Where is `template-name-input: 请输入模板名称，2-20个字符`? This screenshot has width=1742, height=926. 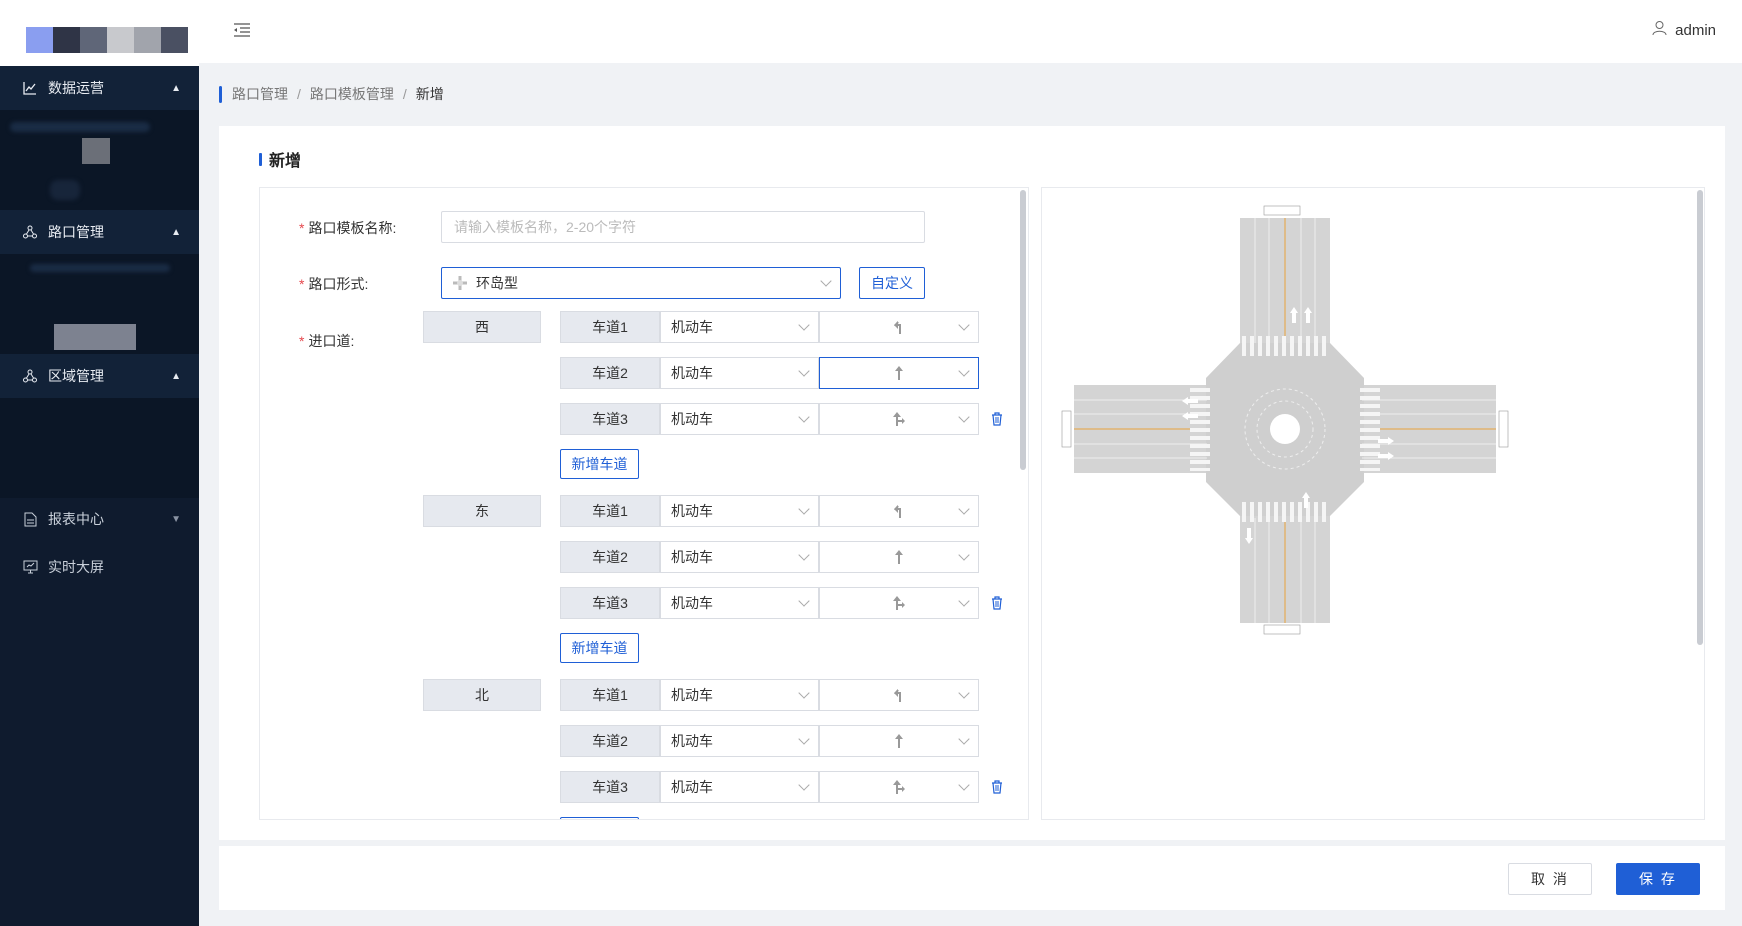 template-name-input: 请输入模板名称，2-20个字符 is located at coordinates (683, 227).